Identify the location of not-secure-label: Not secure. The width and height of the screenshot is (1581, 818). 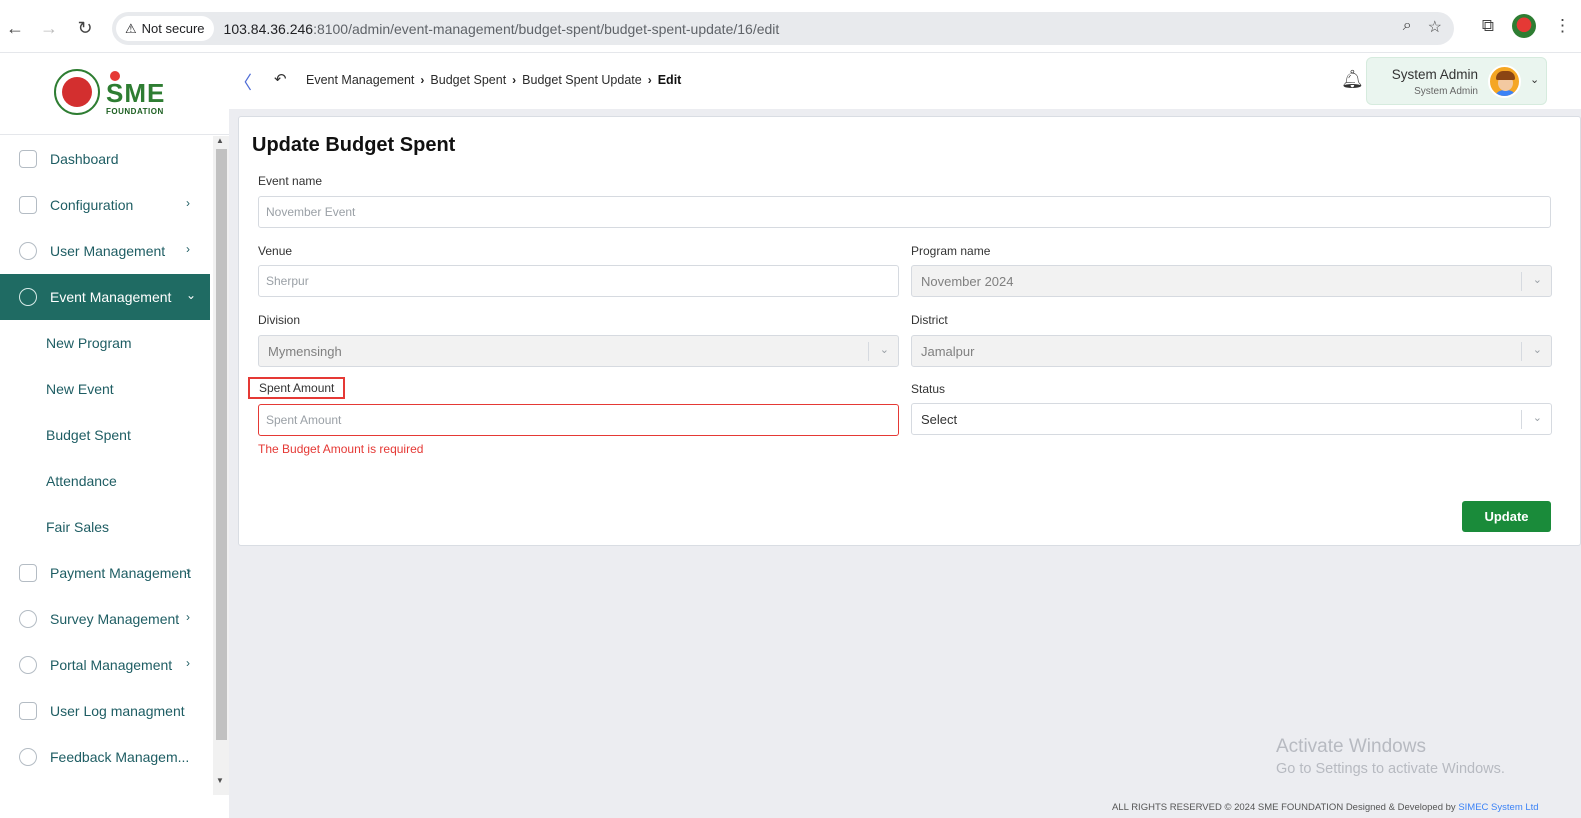
(173, 28).